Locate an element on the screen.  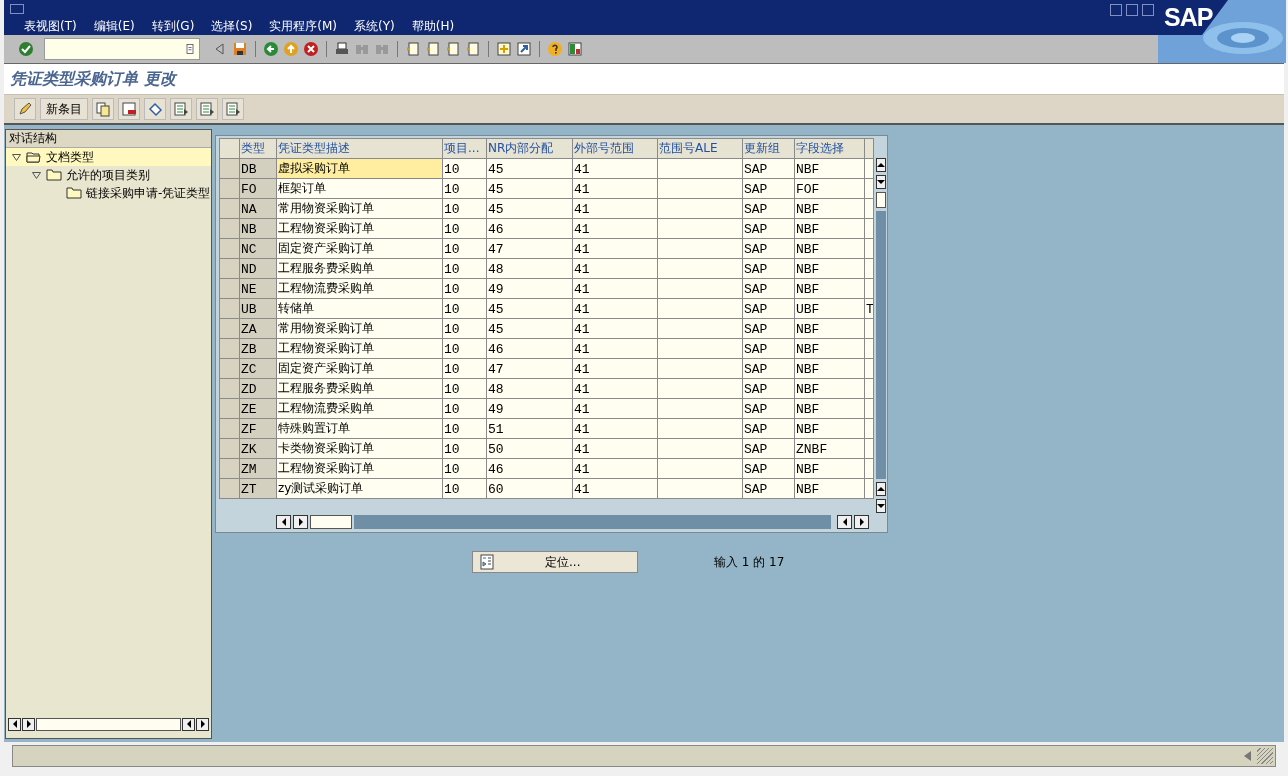
menu-item: 转到(G) is located at coordinates (173, 26).